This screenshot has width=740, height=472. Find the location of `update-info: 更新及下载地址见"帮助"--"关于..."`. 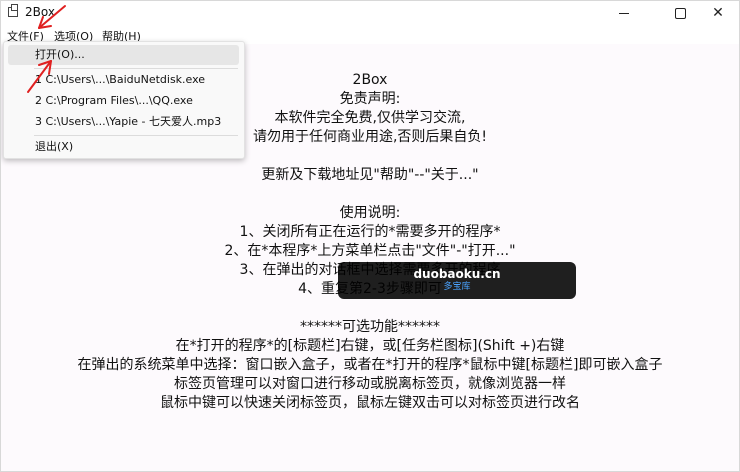

update-info: 更新及下载地址见"帮助"--"关于..." is located at coordinates (370, 175).